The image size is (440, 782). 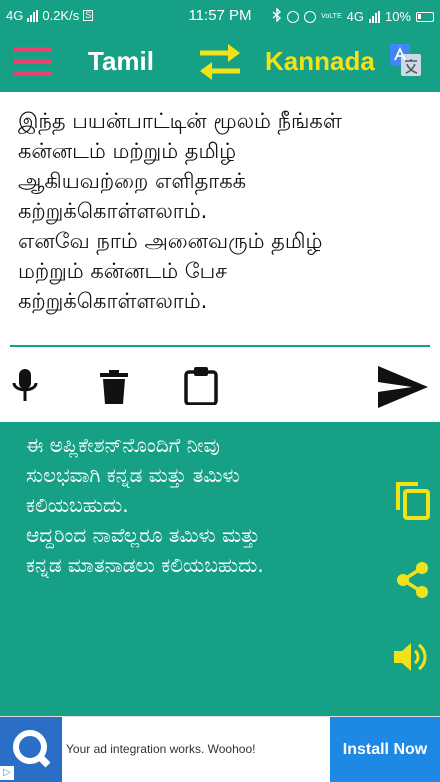 I want to click on status-bar: 4G 0.2K/s S 11:57 PM VoLTE 4G 10%, so click(x=220, y=16).